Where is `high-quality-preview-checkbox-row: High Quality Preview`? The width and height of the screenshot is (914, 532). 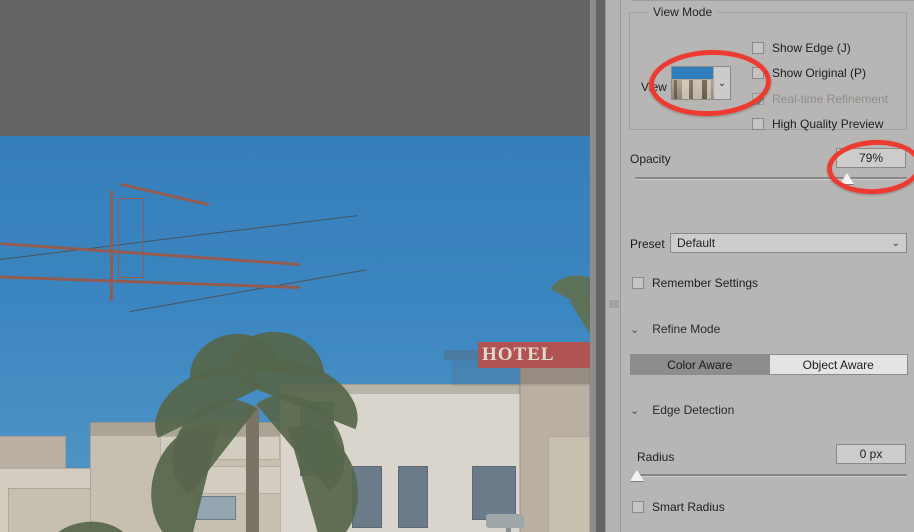 high-quality-preview-checkbox-row: High Quality Preview is located at coordinates (817, 124).